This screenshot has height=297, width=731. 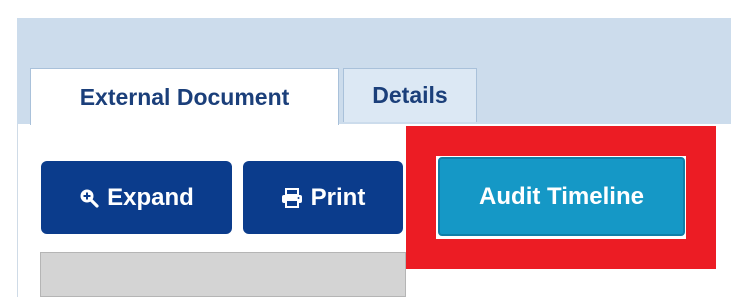 I want to click on printer-icon, so click(x=292, y=197).